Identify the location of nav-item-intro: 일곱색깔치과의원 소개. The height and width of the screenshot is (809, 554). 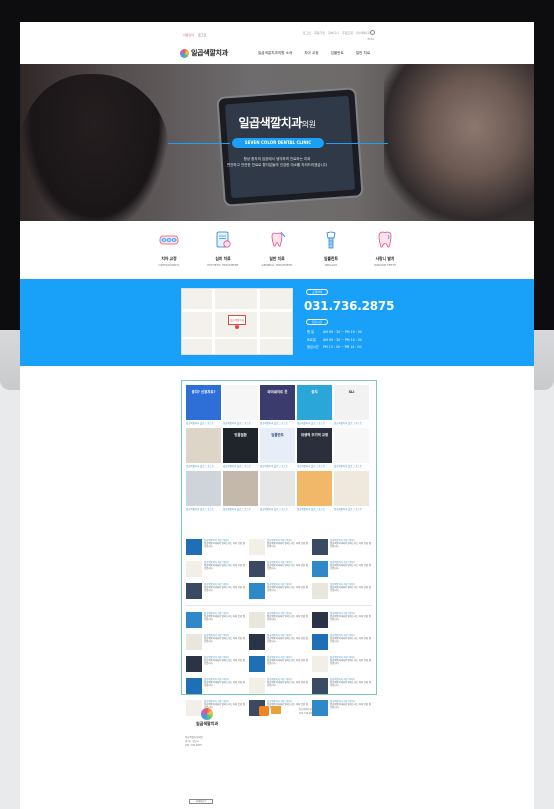
(275, 53).